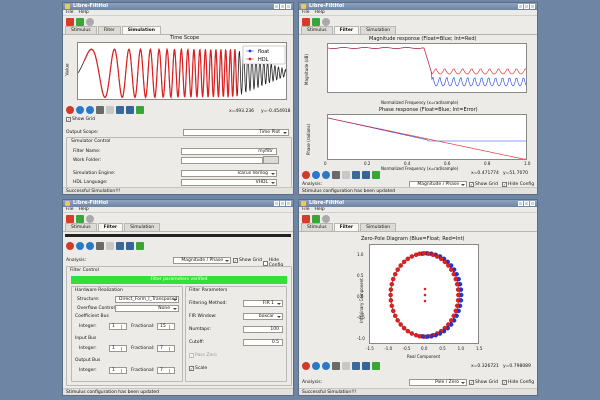 The width and height of the screenshot is (600, 400). What do you see at coordinates (271, 160) in the screenshot?
I see `browse-button` at bounding box center [271, 160].